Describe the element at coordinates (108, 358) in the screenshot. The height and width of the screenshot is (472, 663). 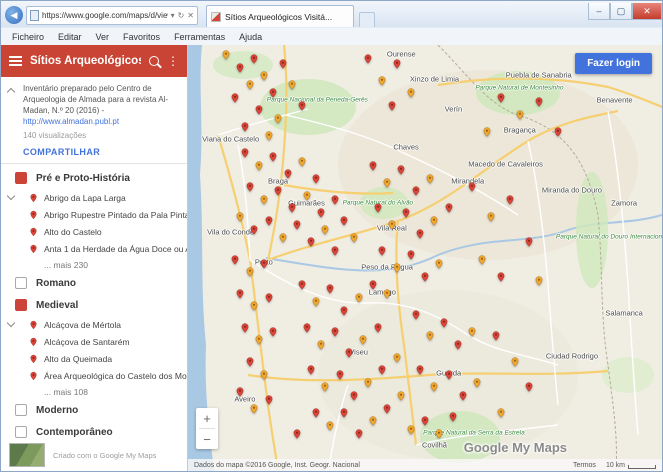
I see `legend-item: Alto da Queimada` at that location.